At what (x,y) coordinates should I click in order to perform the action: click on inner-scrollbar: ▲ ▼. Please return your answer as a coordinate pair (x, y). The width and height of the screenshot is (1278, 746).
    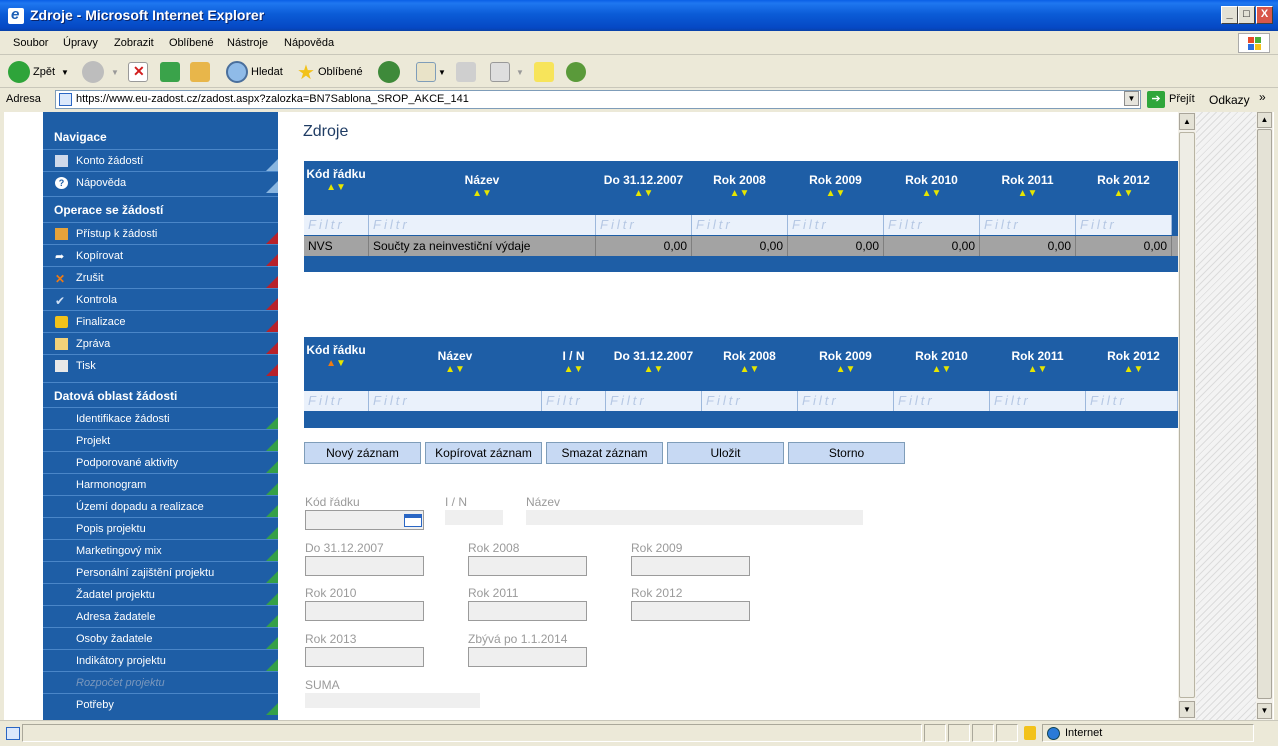
    Looking at the image, I should click on (1187, 416).